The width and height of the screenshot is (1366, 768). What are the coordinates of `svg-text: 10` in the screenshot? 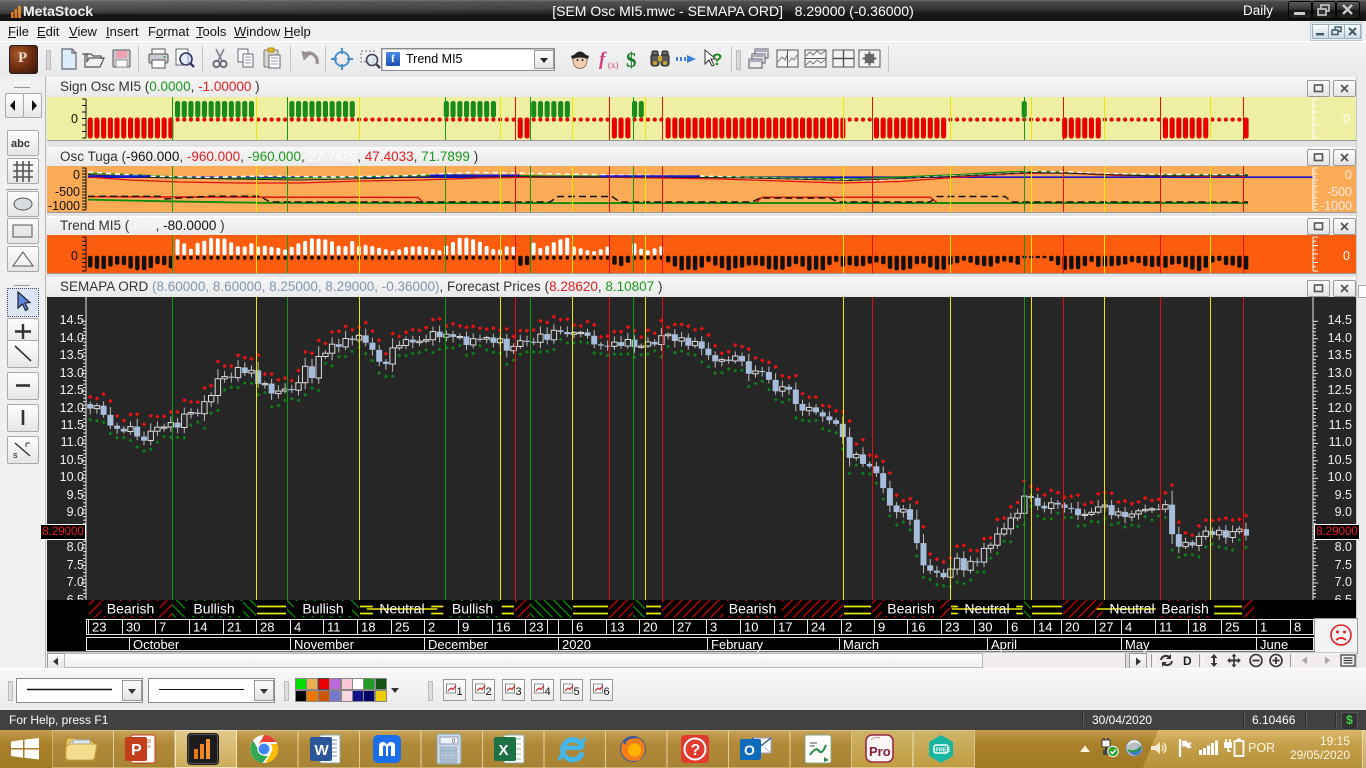 It's located at (751, 627).